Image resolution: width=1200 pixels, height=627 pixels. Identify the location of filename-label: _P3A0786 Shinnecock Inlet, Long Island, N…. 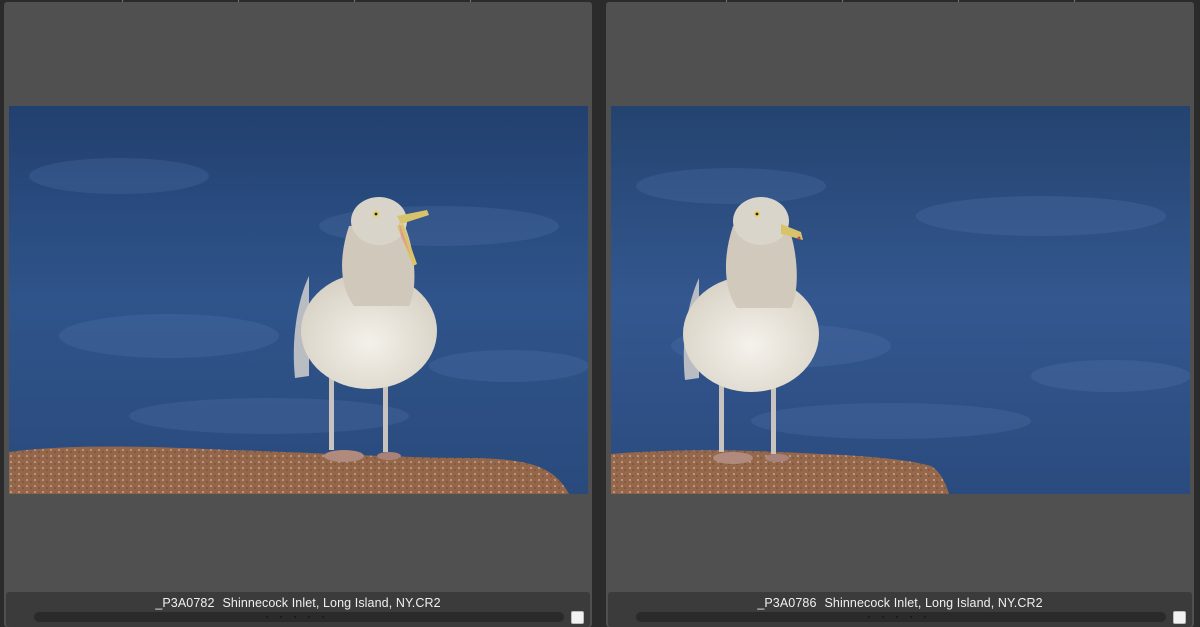
(900, 603).